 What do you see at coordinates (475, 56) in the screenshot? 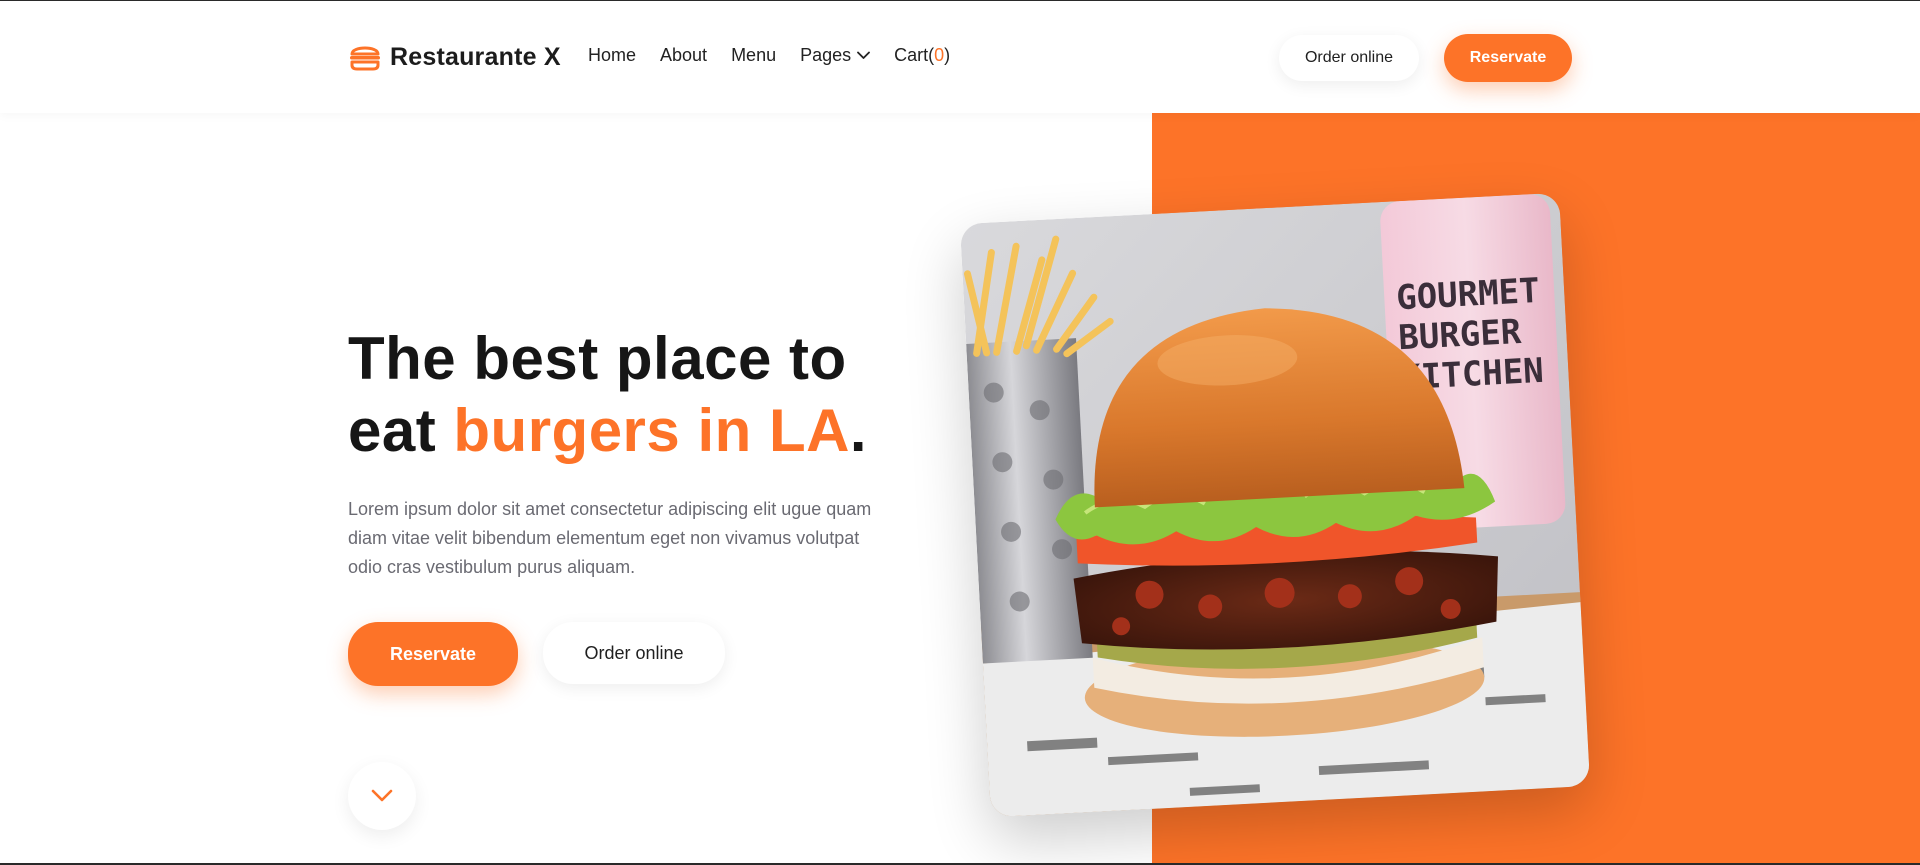
I see `brand-name: Restaurante X` at bounding box center [475, 56].